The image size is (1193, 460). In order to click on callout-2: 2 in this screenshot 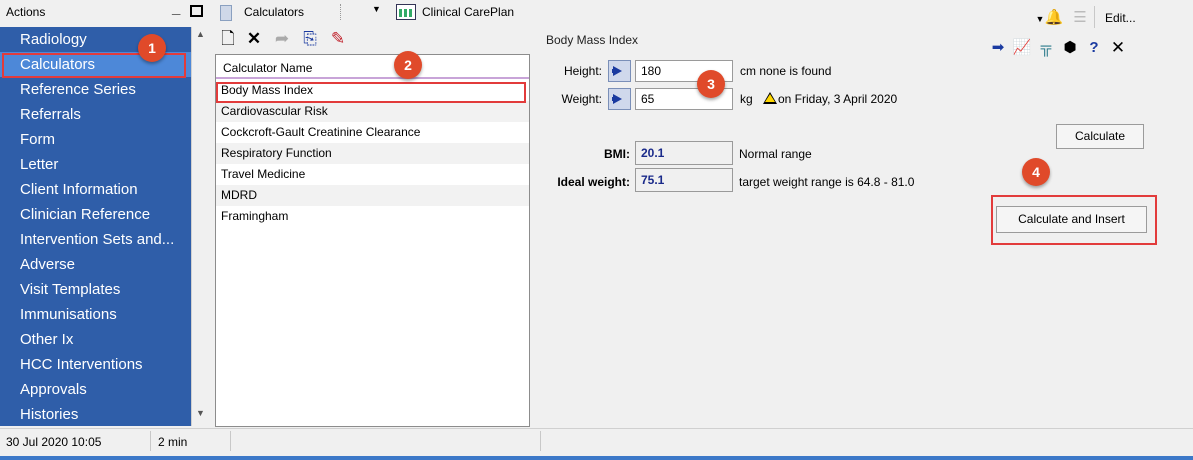, I will do `click(408, 65)`.